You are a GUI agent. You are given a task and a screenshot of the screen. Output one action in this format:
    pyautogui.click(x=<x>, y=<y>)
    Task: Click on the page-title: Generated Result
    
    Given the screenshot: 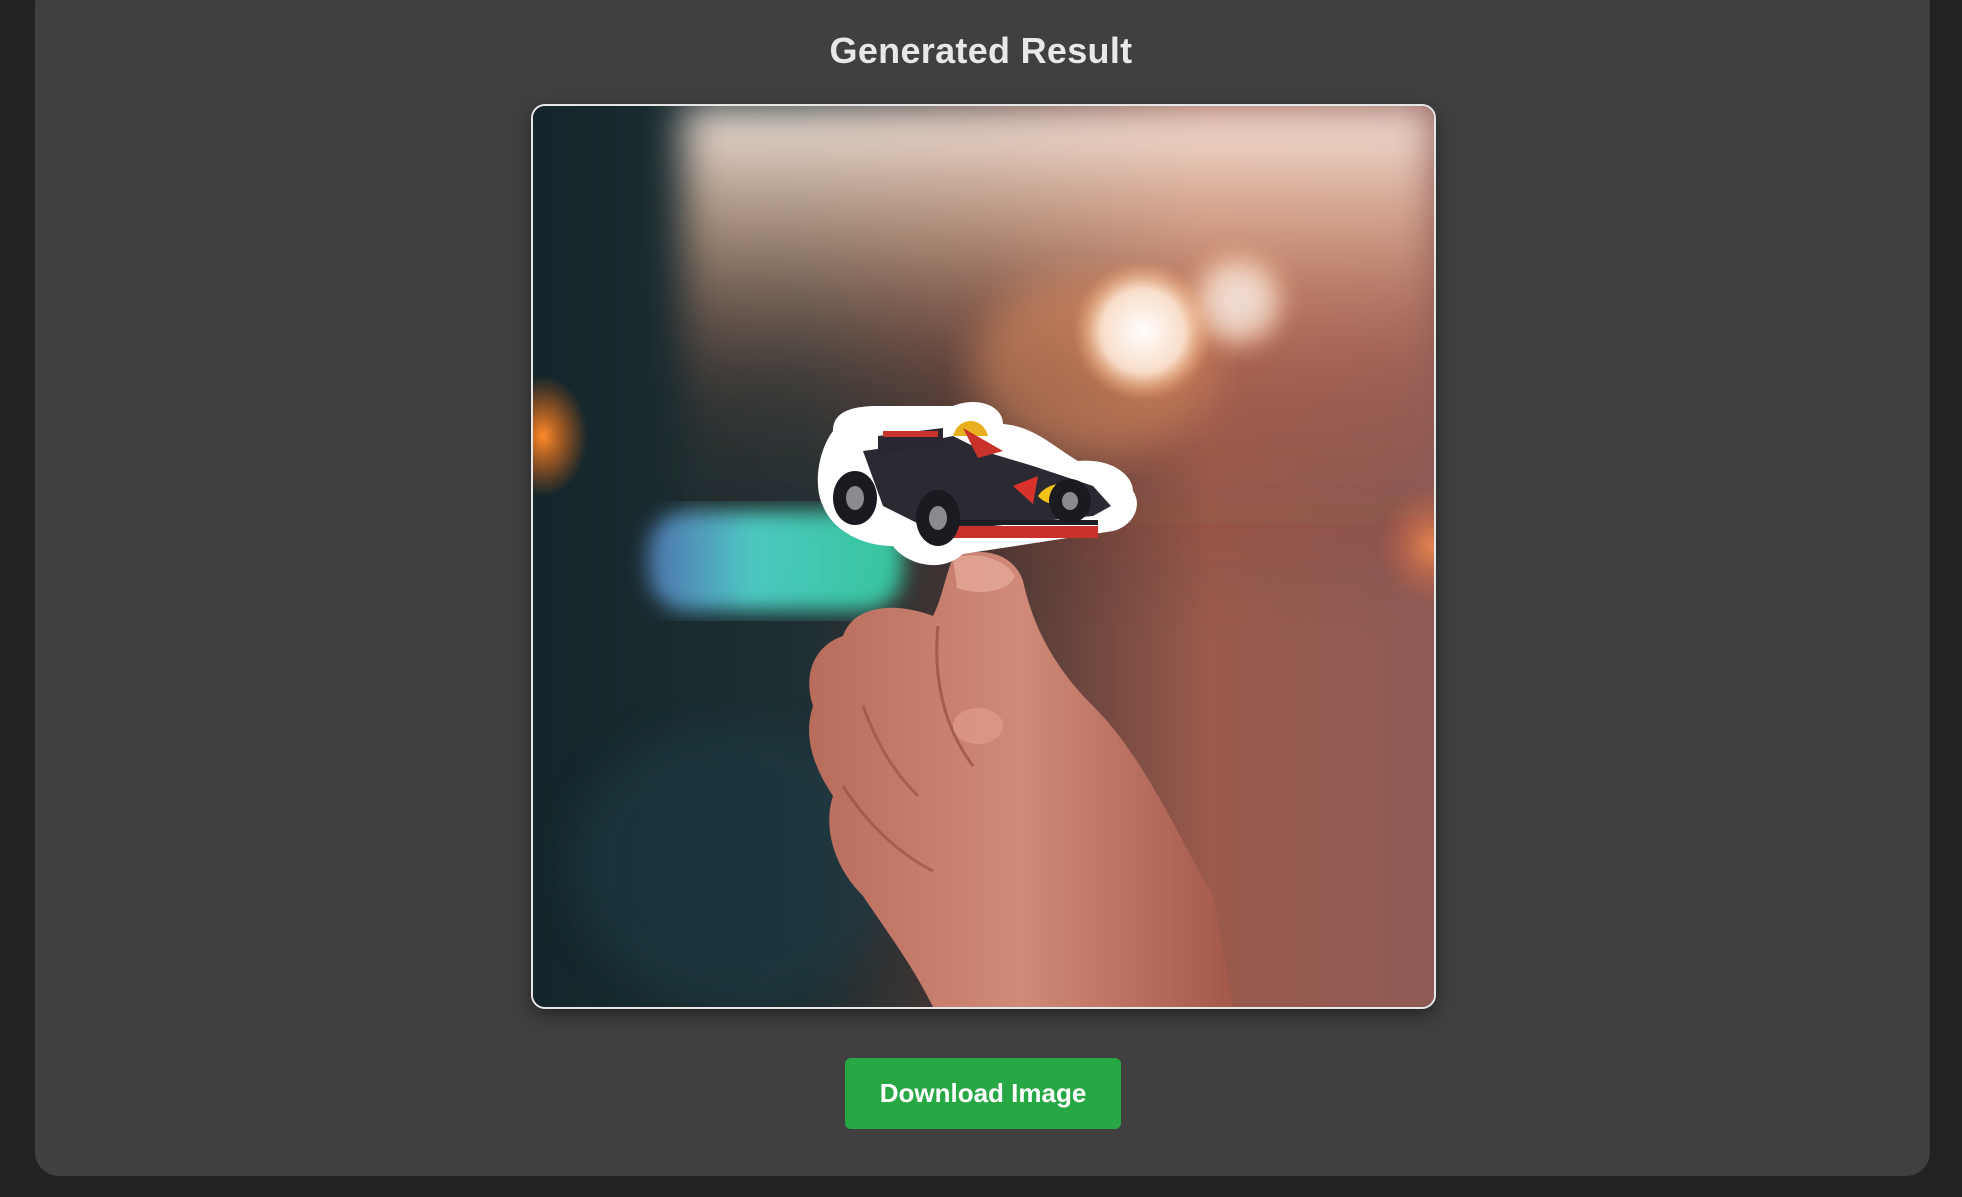 What is the action you would take?
    pyautogui.click(x=981, y=50)
    